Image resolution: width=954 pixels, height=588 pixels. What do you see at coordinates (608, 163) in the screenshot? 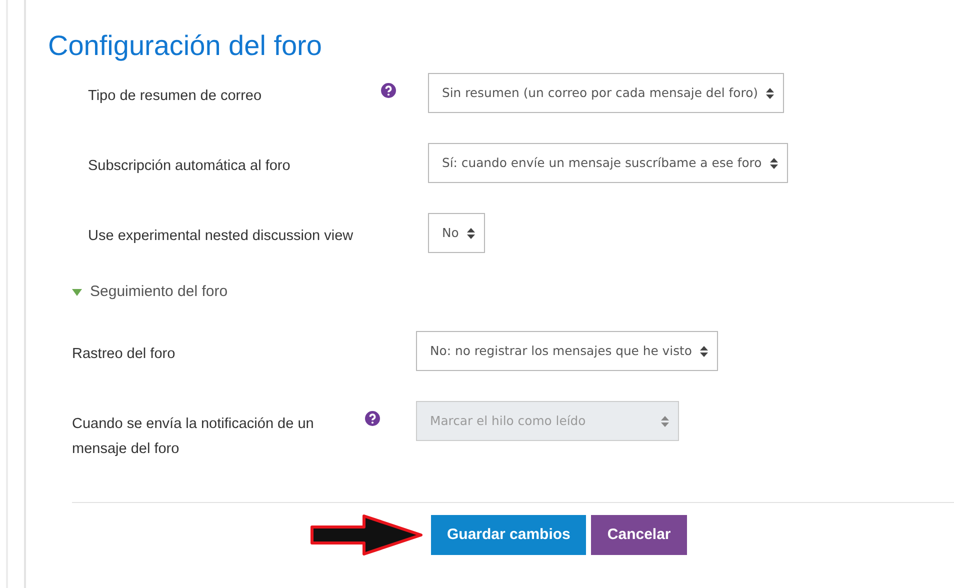
I see `dropdown: Sí: cuando envíe un mensaje suscríbame a ese foro` at bounding box center [608, 163].